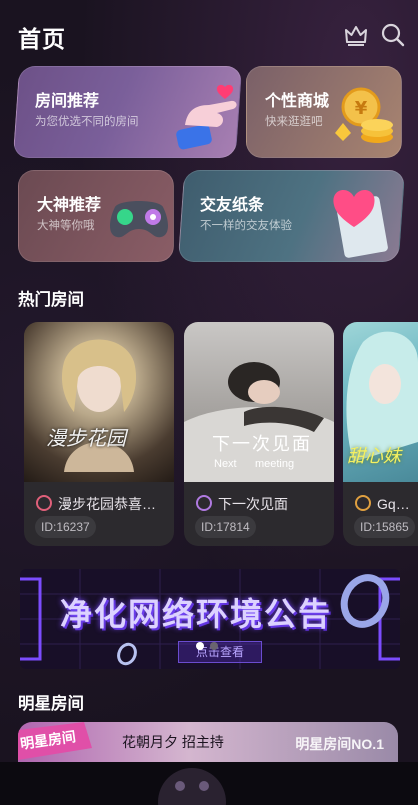 This screenshot has height=805, width=418. I want to click on card-subtitle: 大神等你哦, so click(66, 226).